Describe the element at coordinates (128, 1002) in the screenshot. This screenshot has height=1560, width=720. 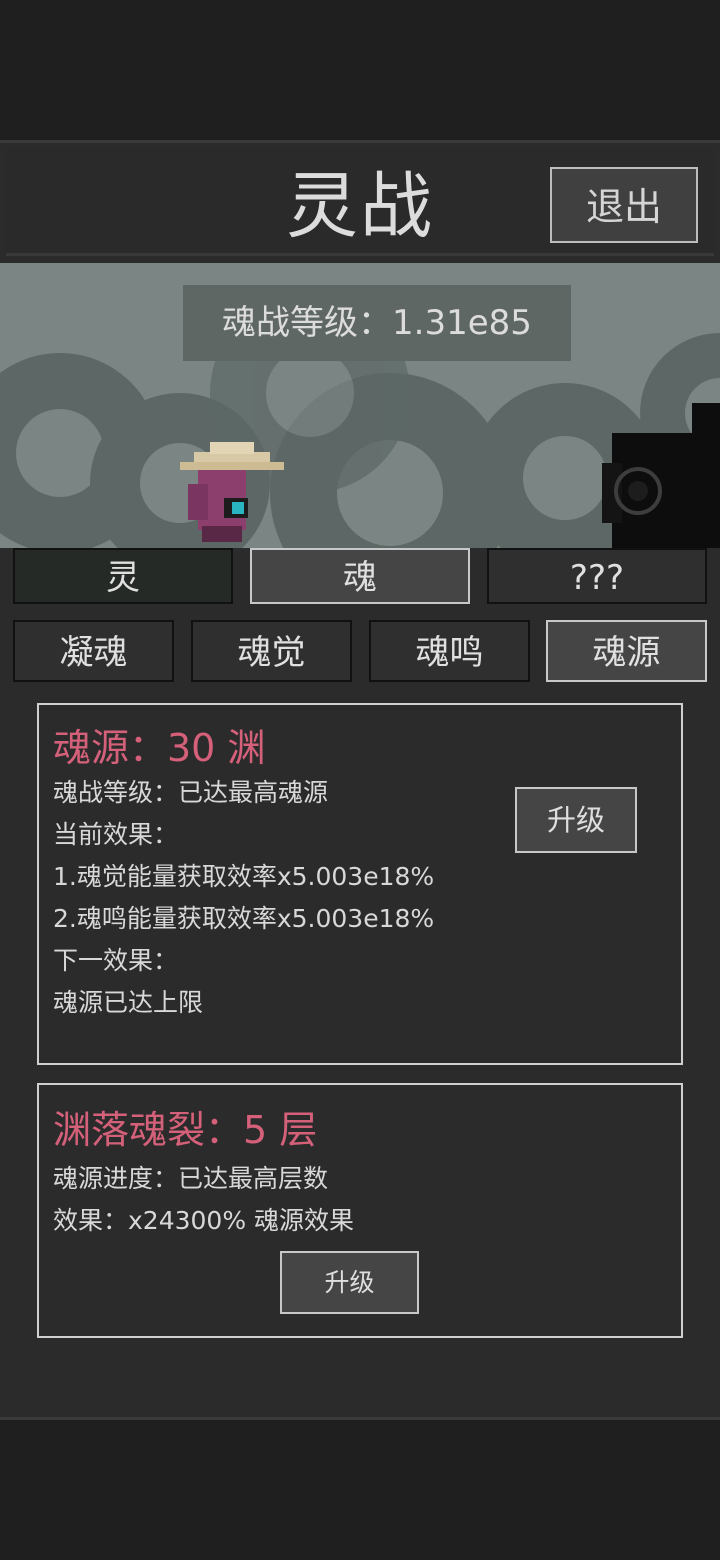
I see `soul-source-line: 魂源已达上限` at that location.